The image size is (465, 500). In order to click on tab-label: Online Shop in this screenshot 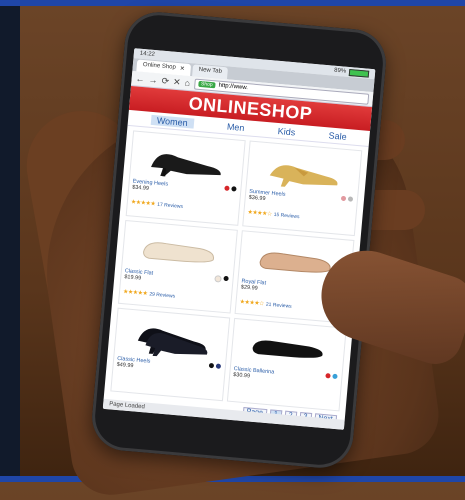, I will do `click(159, 66)`.